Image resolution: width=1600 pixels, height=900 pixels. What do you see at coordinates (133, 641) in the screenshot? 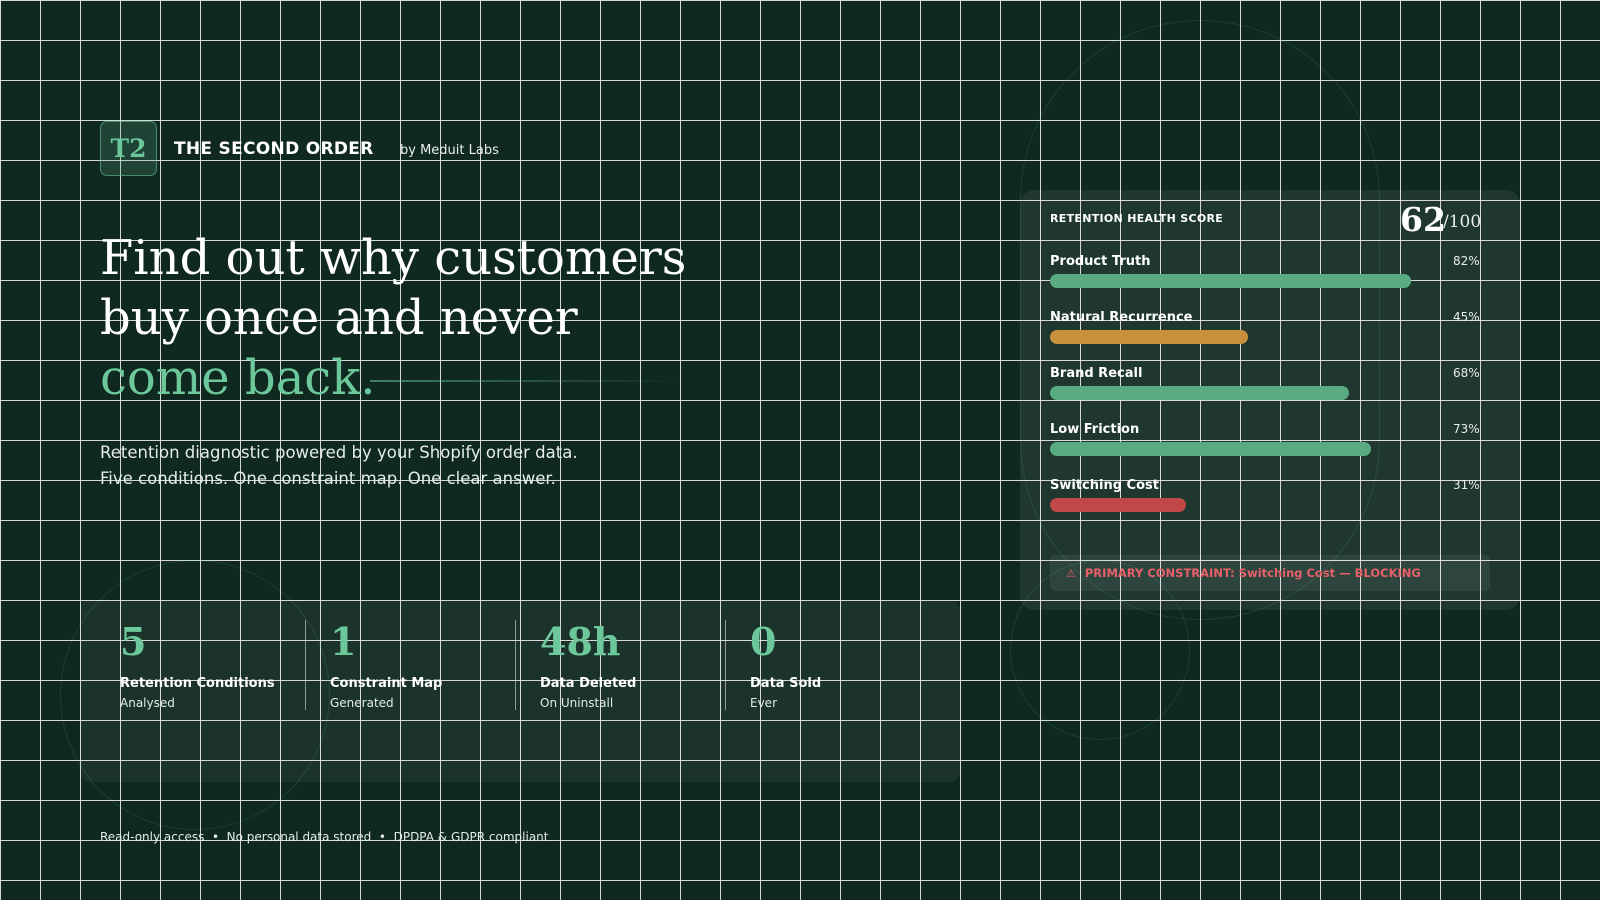
I see `stat-value: 5` at bounding box center [133, 641].